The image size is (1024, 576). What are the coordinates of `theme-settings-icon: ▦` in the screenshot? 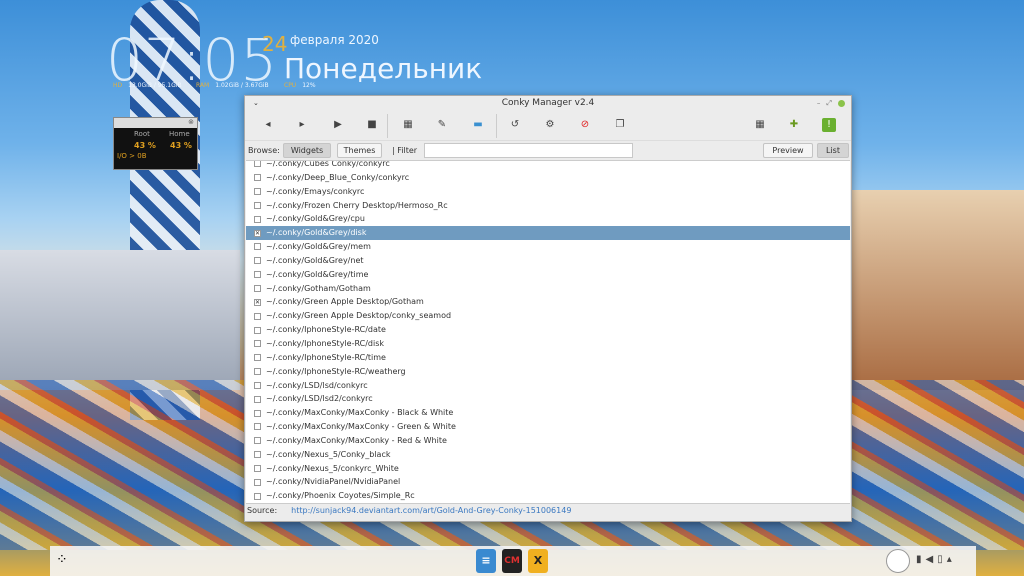 It's located at (760, 125).